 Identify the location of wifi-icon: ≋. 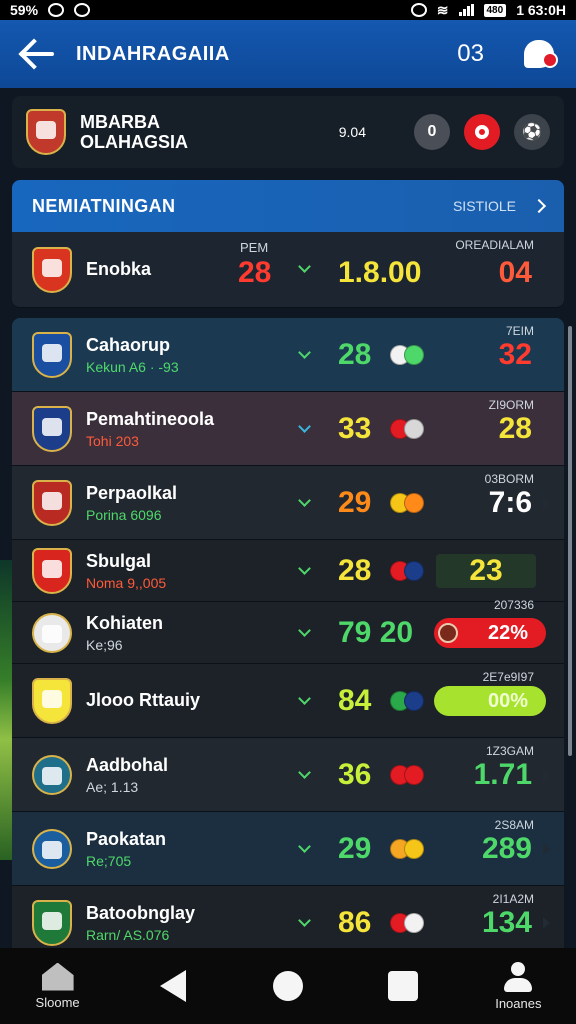
(442, 9).